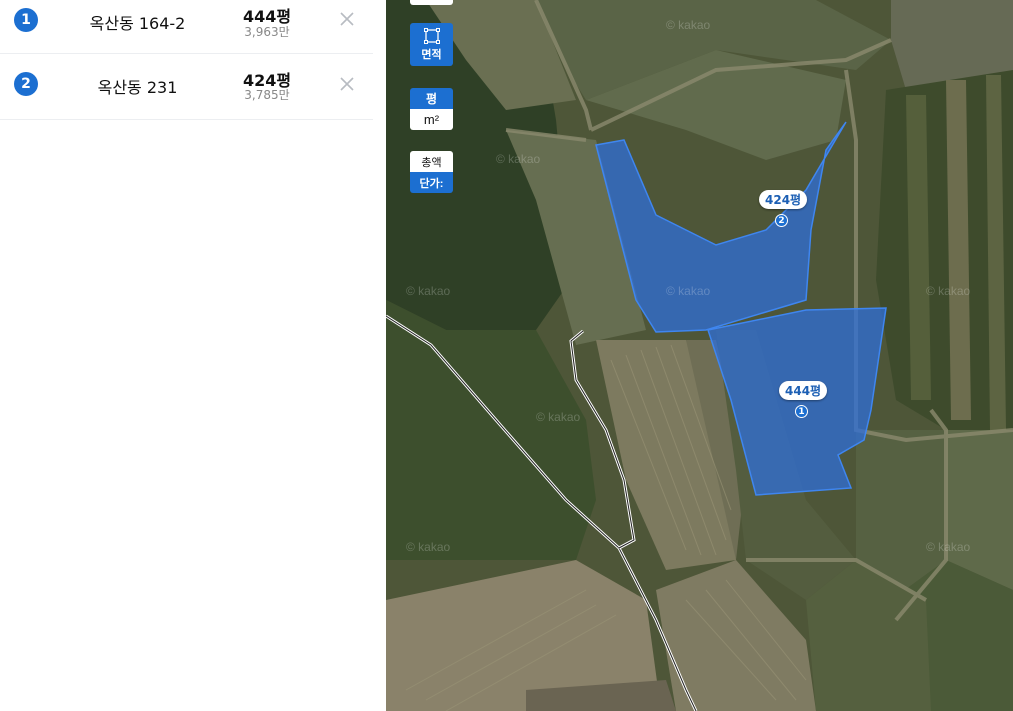 Image resolution: width=1013 pixels, height=711 pixels. Describe the element at coordinates (431, 54) in the screenshot. I see `area-measure-label: 면적` at that location.